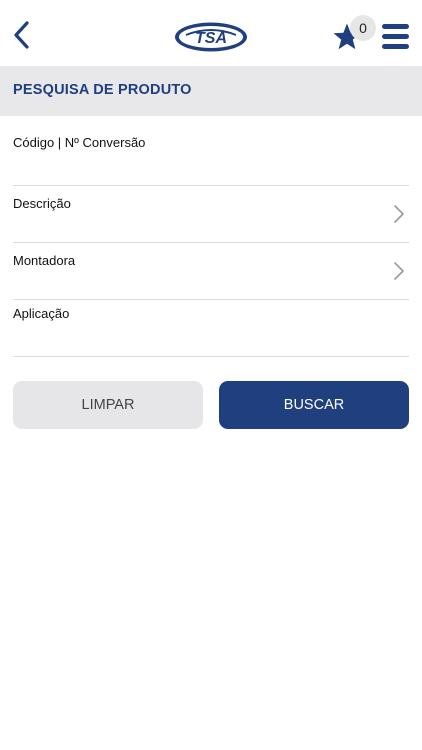 This screenshot has height=750, width=422. What do you see at coordinates (102, 90) in the screenshot?
I see `page-title: PESQUISA DE PRODUTO` at bounding box center [102, 90].